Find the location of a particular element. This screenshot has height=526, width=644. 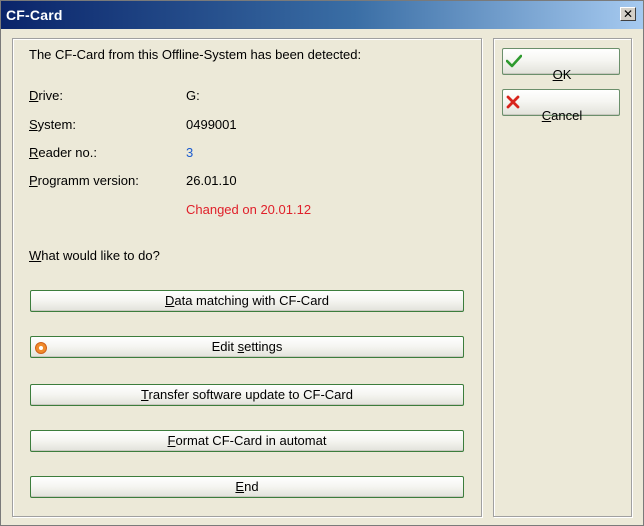

cancel-button: Cancel is located at coordinates (561, 106).